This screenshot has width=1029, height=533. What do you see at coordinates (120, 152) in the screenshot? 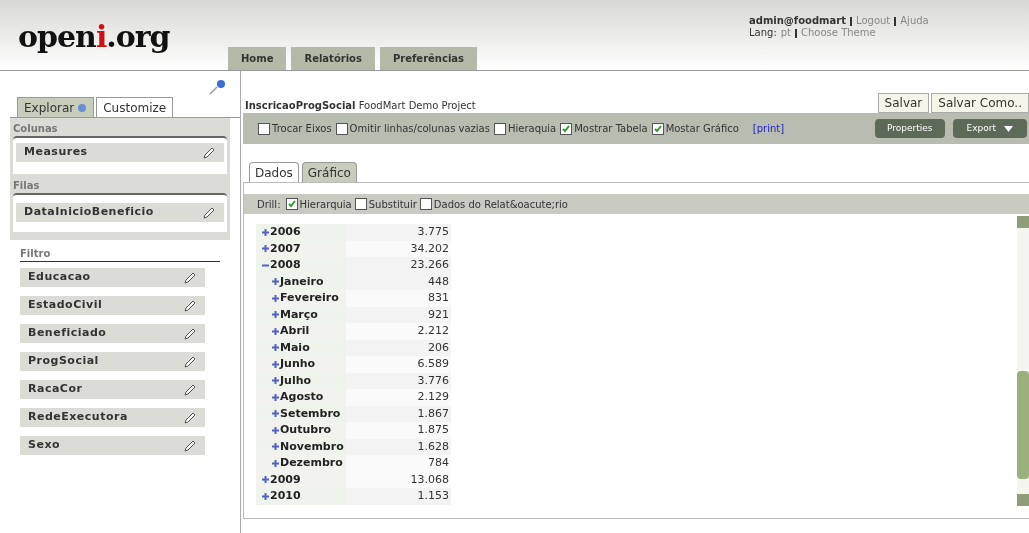
I see `dimension-item: Measures` at bounding box center [120, 152].